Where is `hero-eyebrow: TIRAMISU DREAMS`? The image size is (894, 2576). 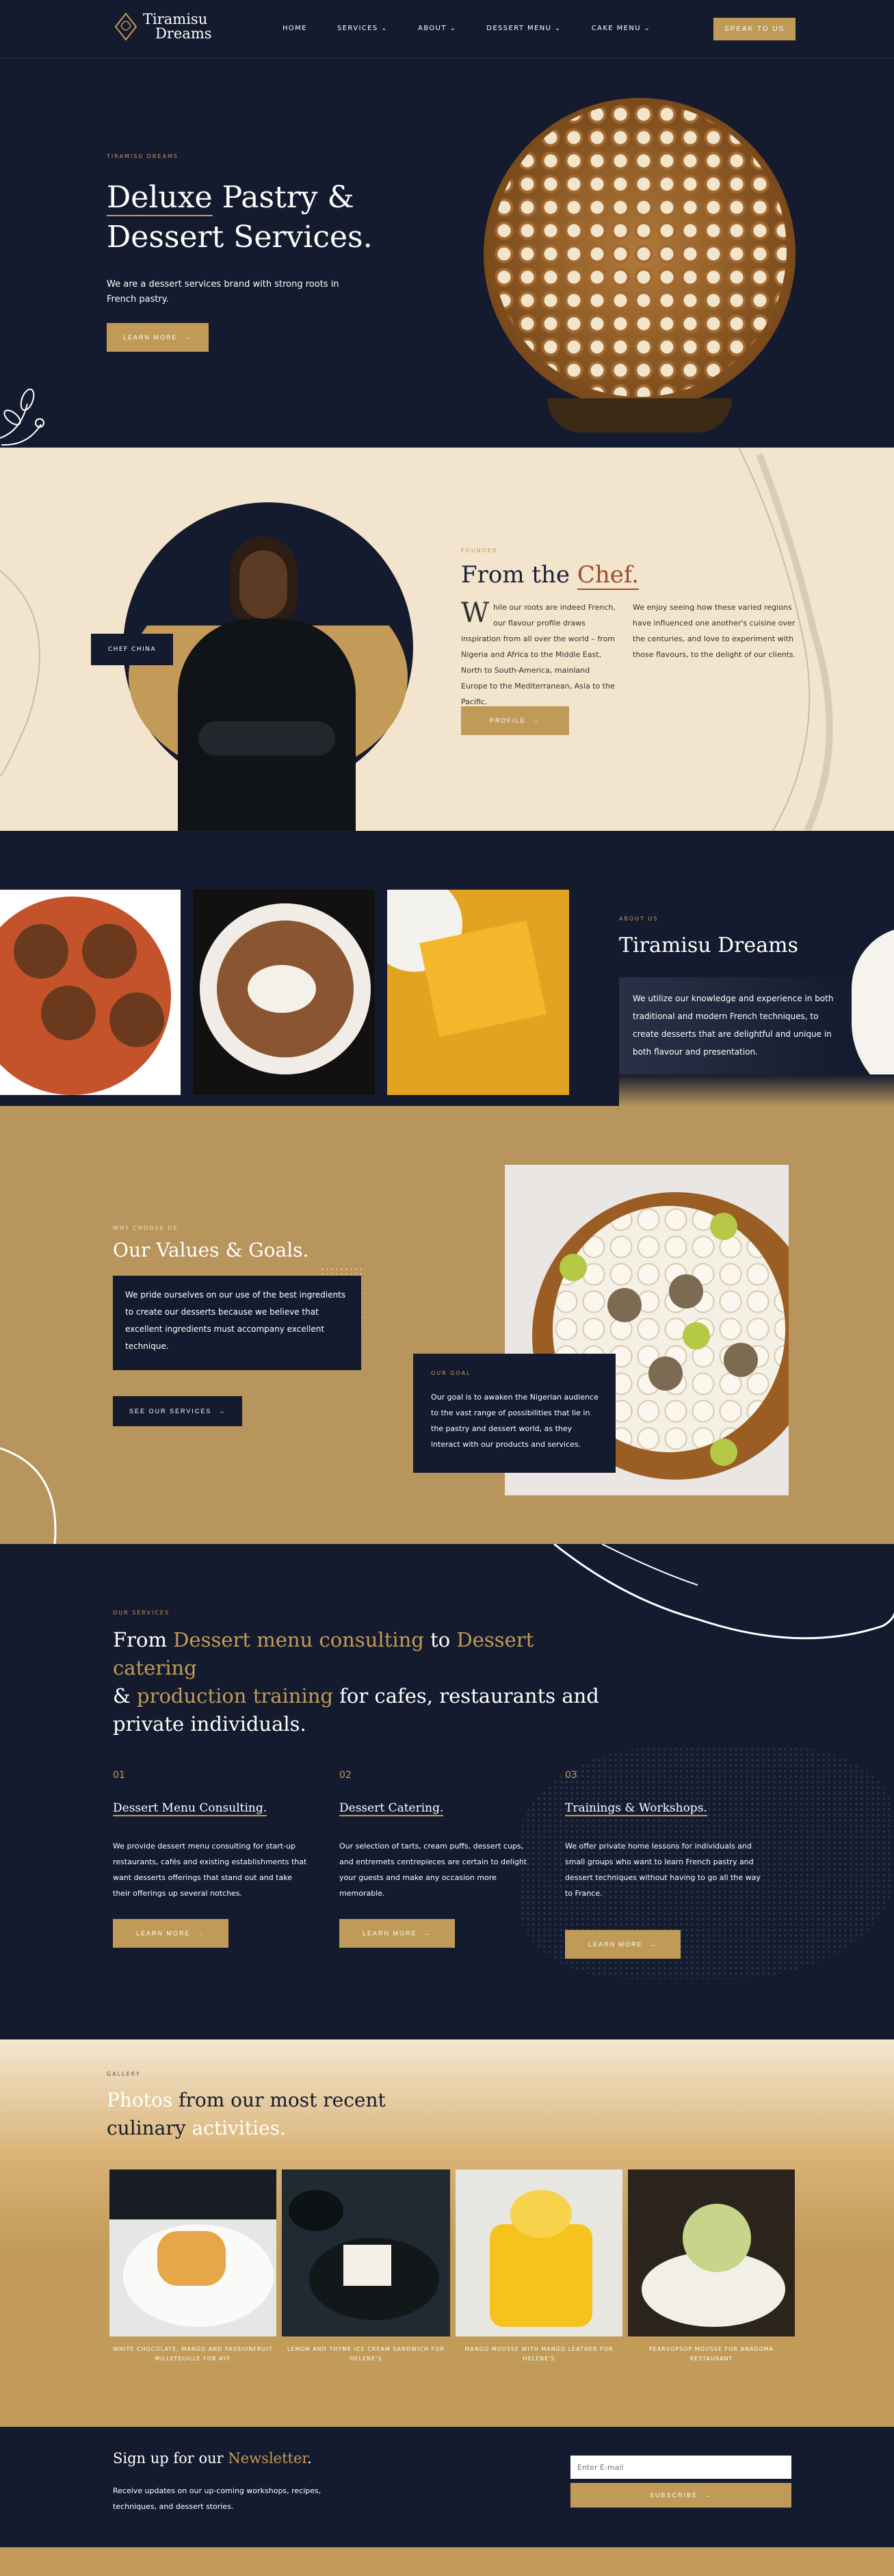 hero-eyebrow: TIRAMISU DREAMS is located at coordinates (143, 156).